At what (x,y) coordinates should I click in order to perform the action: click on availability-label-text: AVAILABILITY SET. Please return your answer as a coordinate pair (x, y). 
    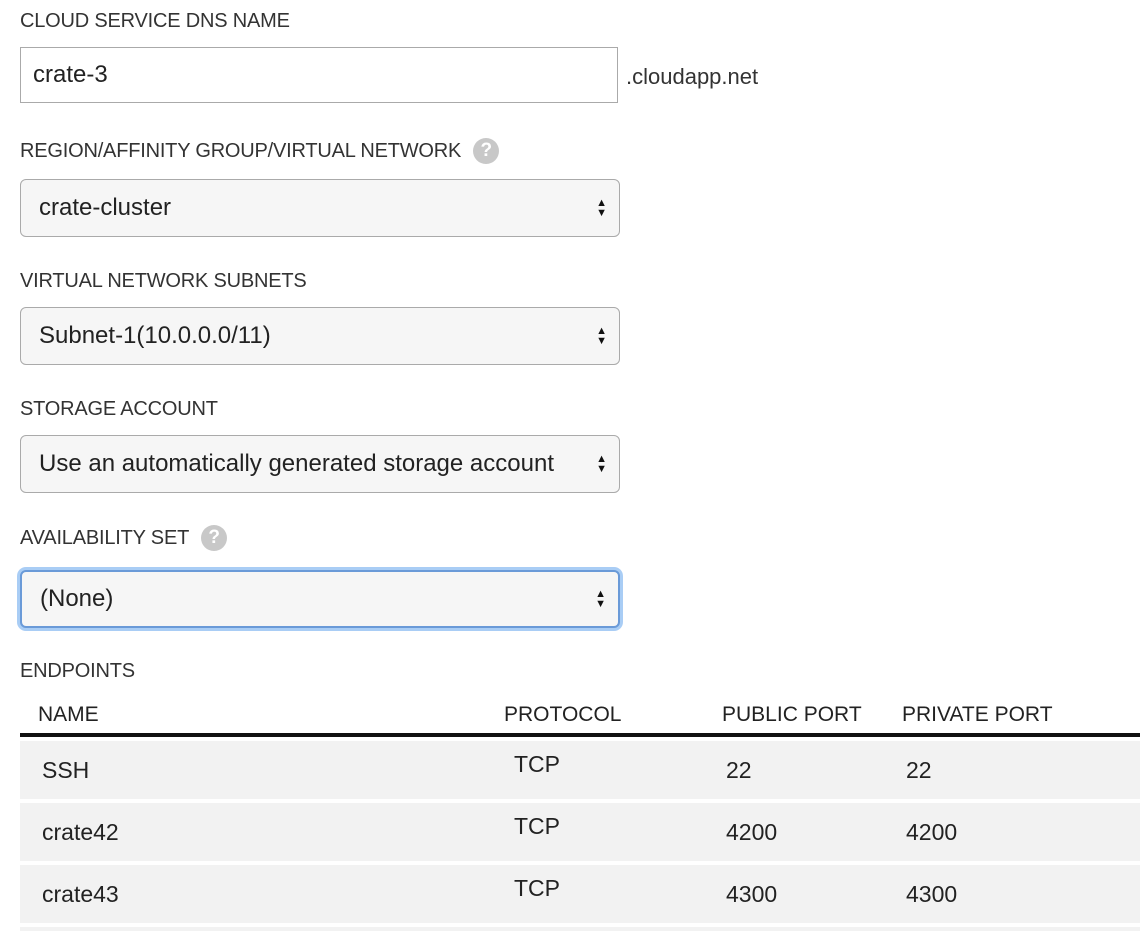
    Looking at the image, I should click on (105, 537).